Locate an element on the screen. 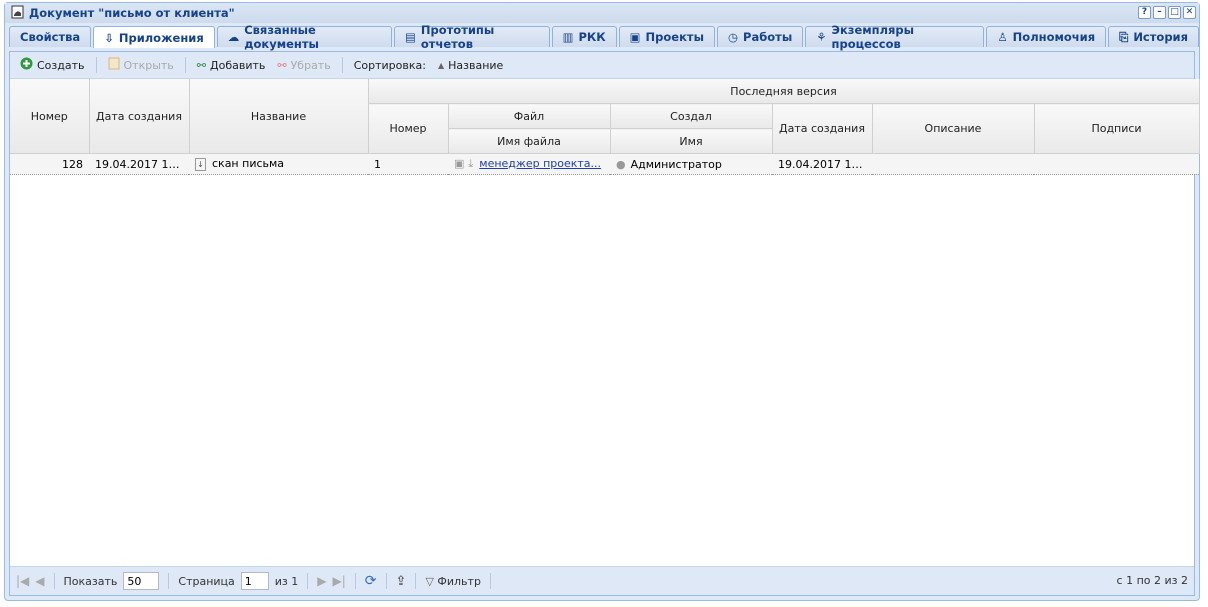  tab-projects: ▣ Проекты is located at coordinates (666, 36).